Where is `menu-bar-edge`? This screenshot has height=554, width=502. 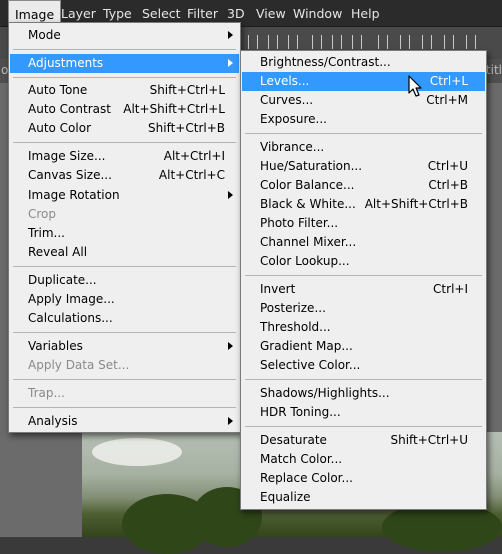
menu-bar-edge is located at coordinates (4, 13).